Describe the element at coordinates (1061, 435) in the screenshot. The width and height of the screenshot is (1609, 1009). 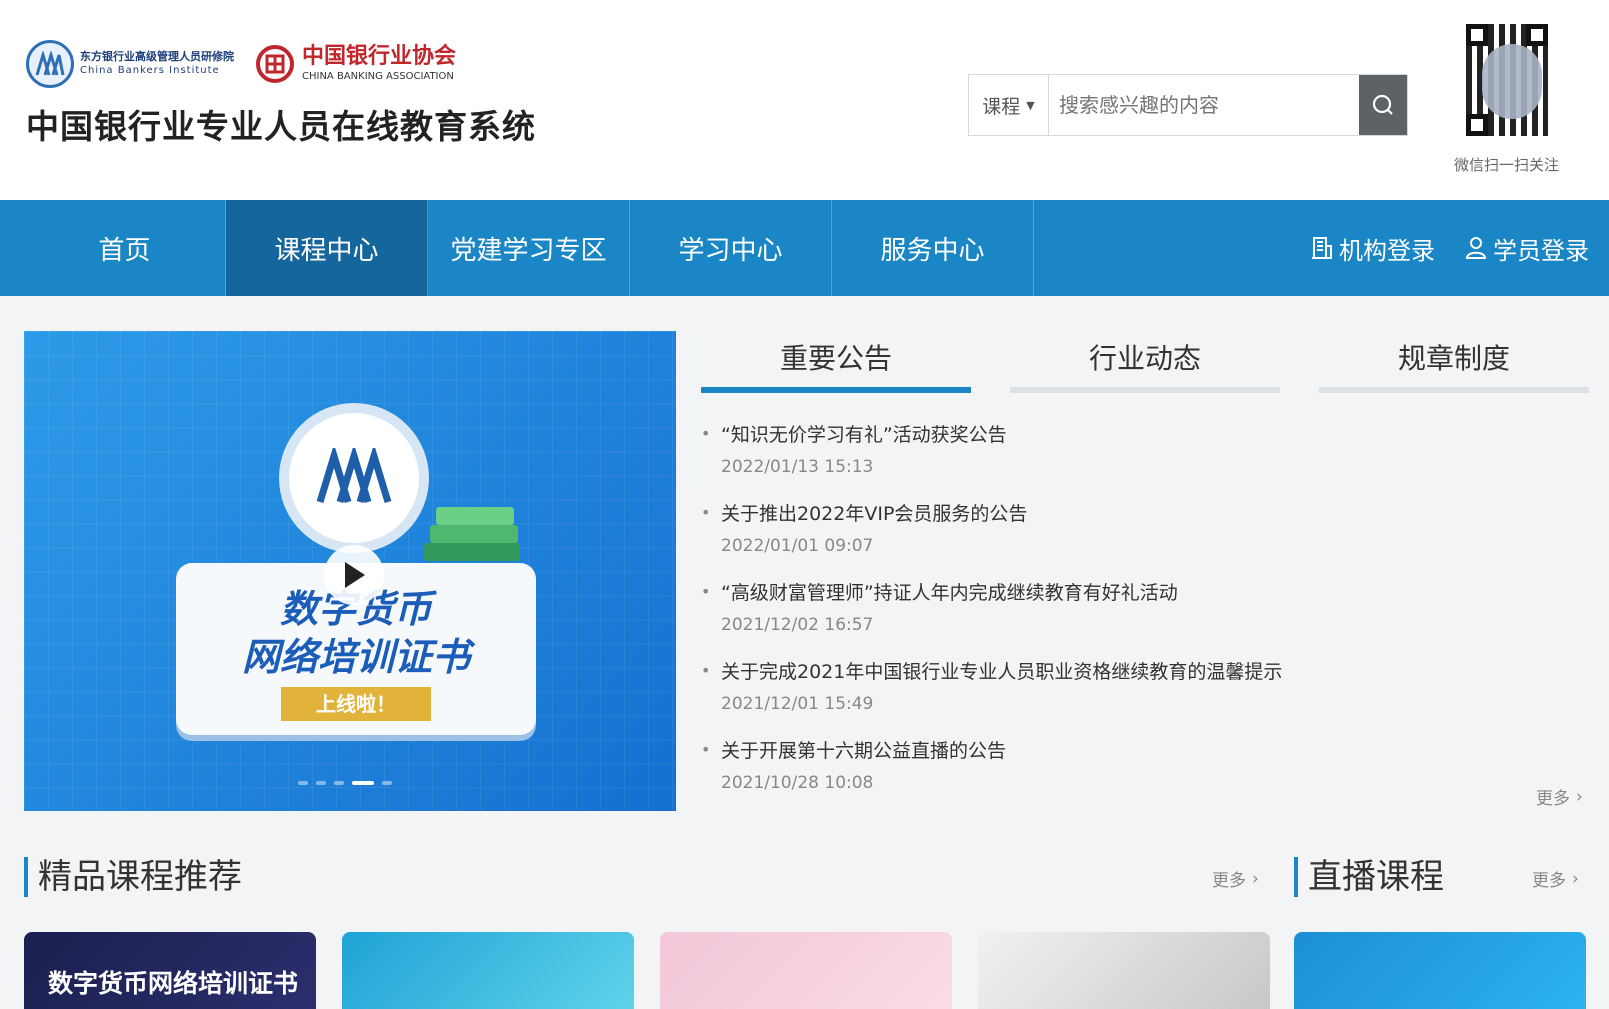
I see `notice-title: “知识无价学习有礼”活动获奖公告` at that location.